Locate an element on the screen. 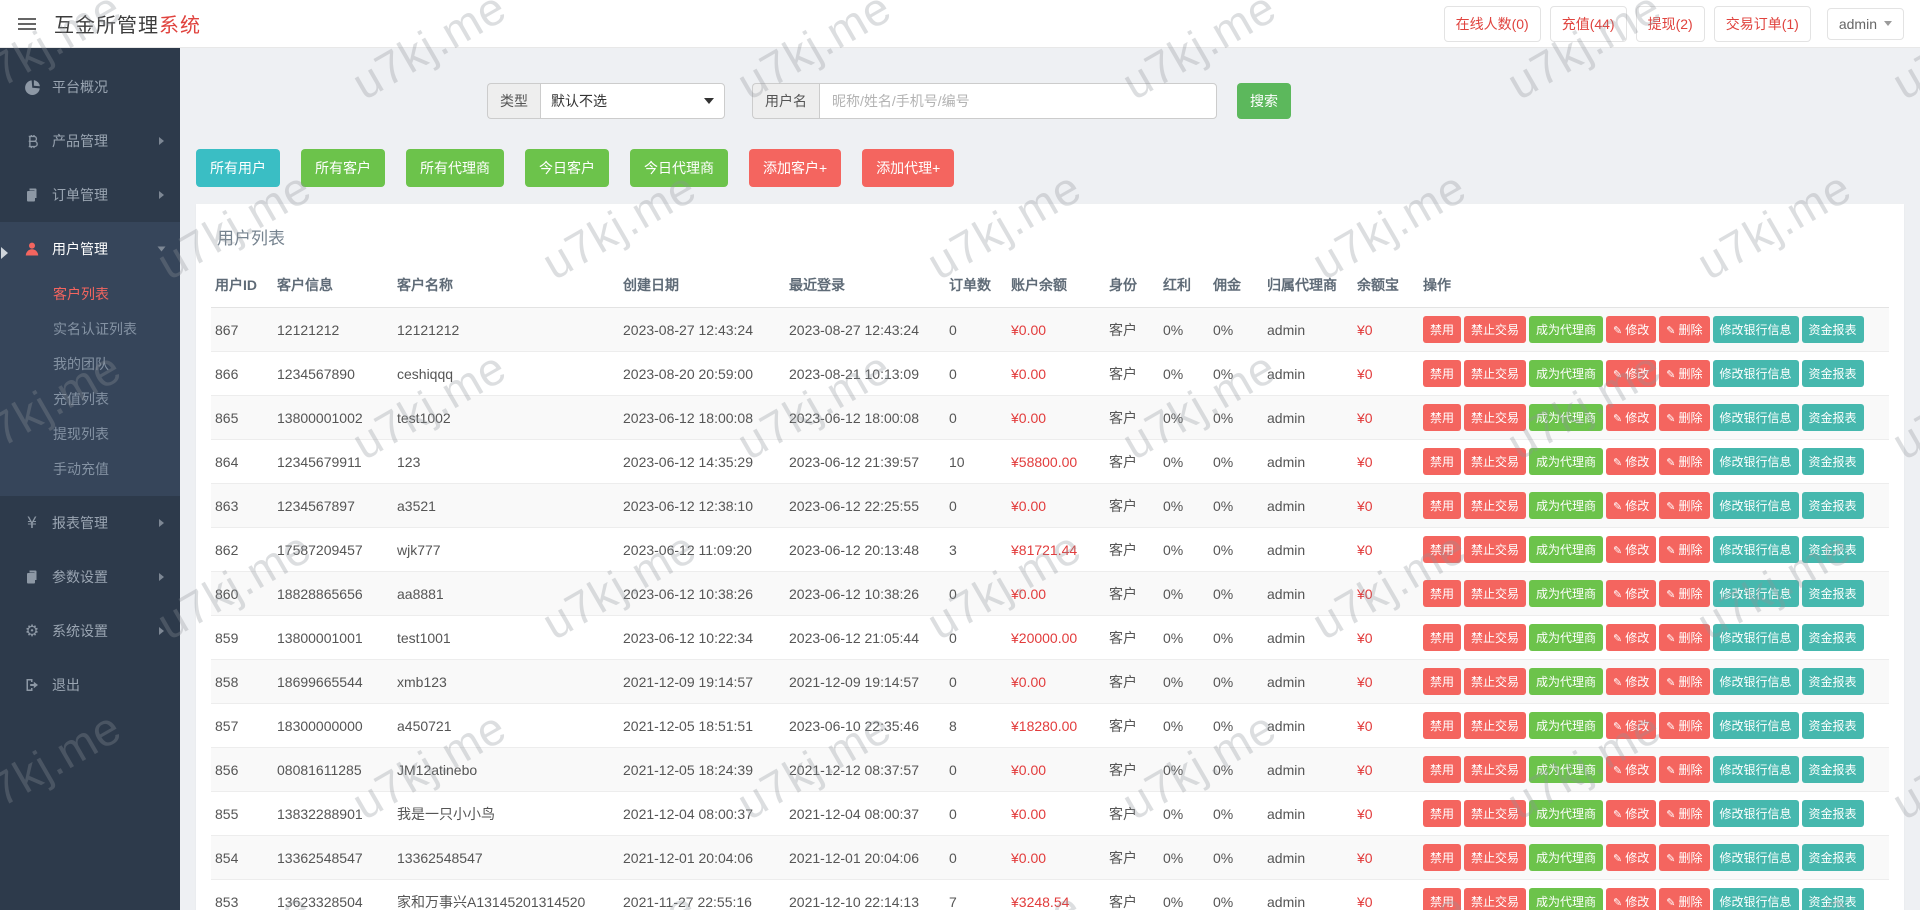 This screenshot has height=910, width=1920. sidebar-handle-icon is located at coordinates (4, 253).